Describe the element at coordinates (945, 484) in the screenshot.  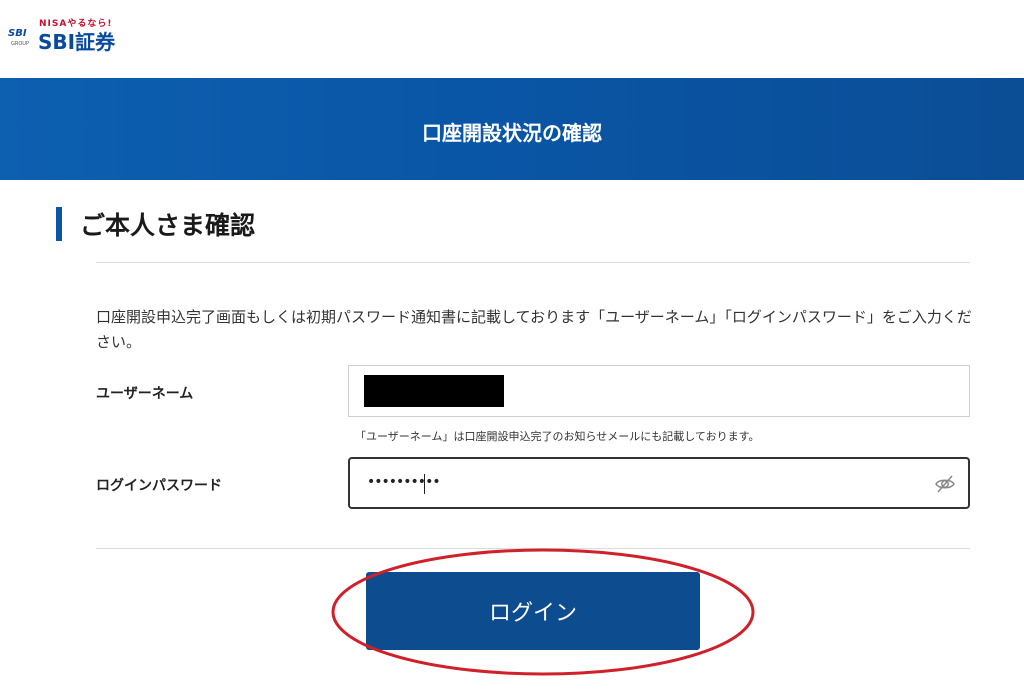
I see `eye-off-icon` at that location.